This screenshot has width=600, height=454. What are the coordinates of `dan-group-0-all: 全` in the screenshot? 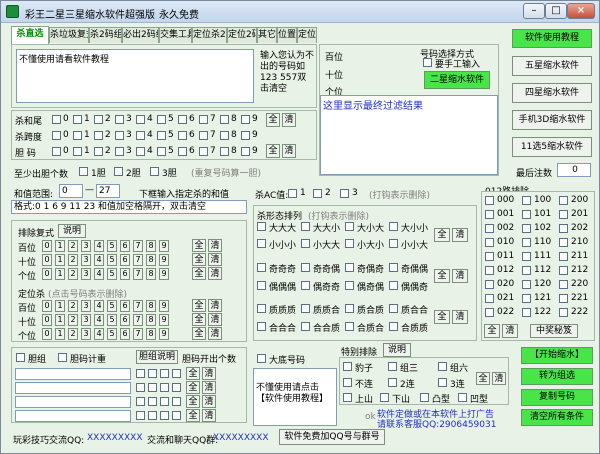 It's located at (193, 373).